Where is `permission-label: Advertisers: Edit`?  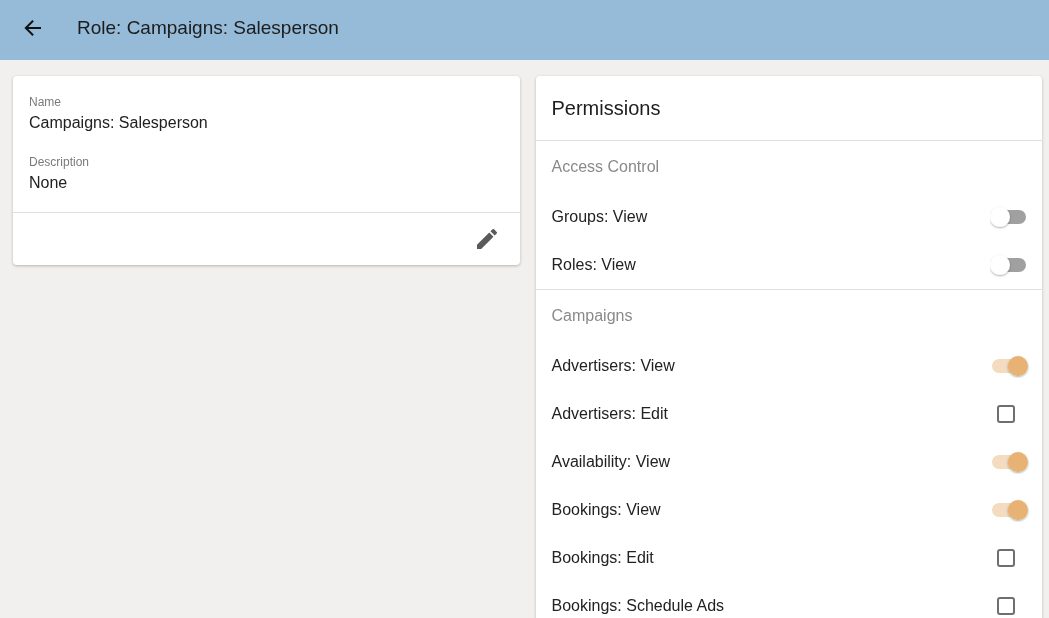 permission-label: Advertisers: Edit is located at coordinates (609, 414).